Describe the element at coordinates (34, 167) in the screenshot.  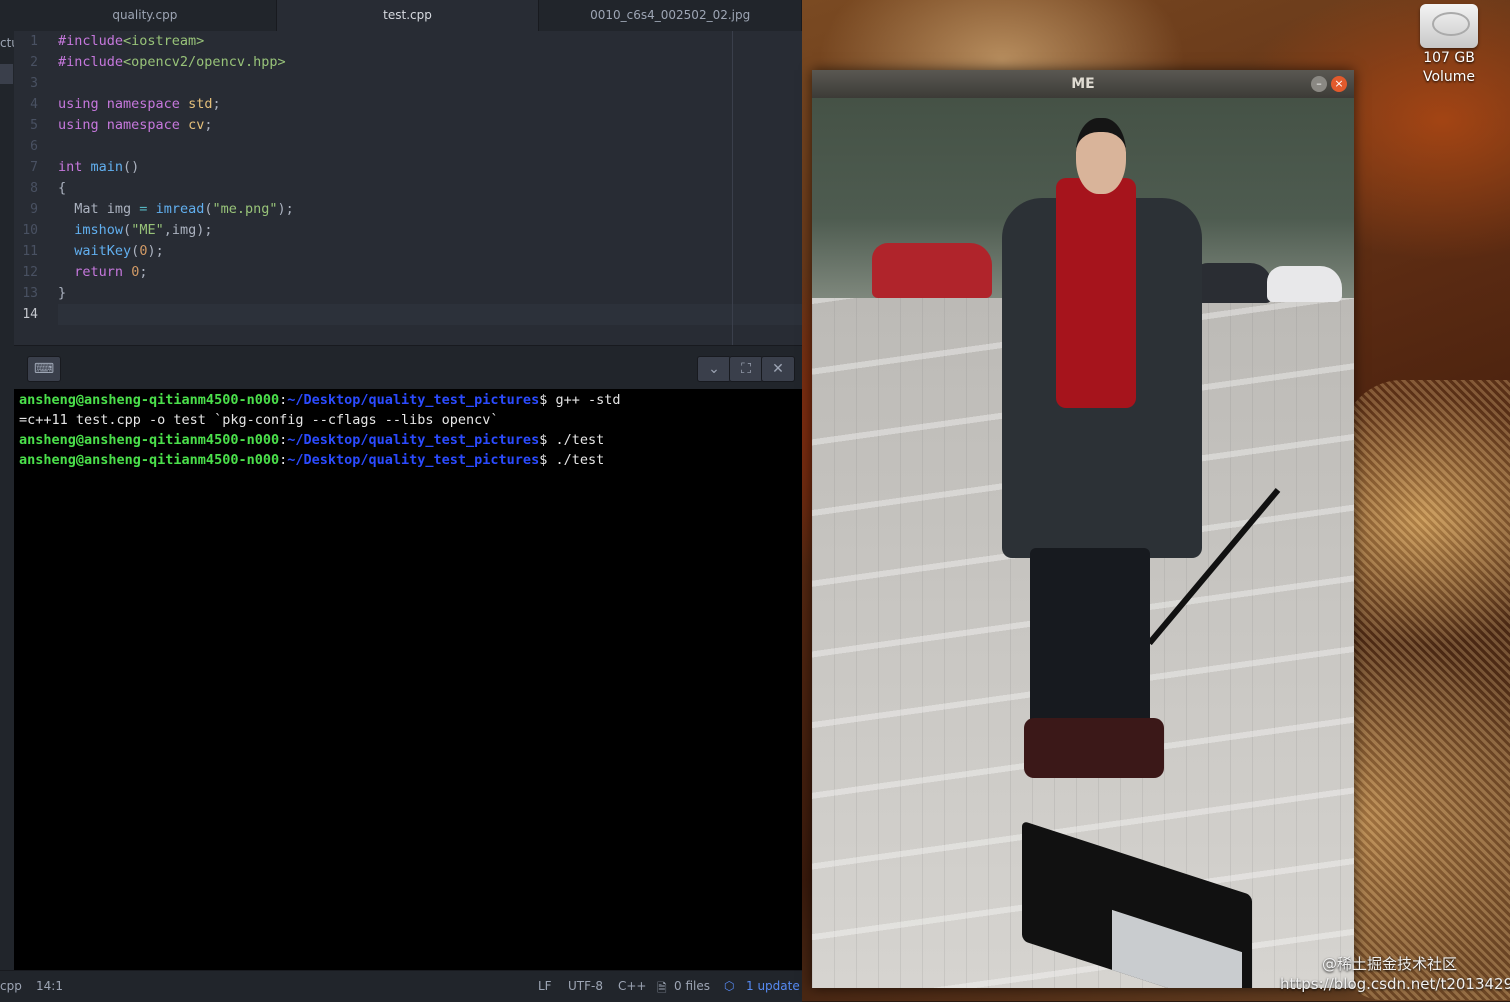
I see `line-number: 7` at that location.